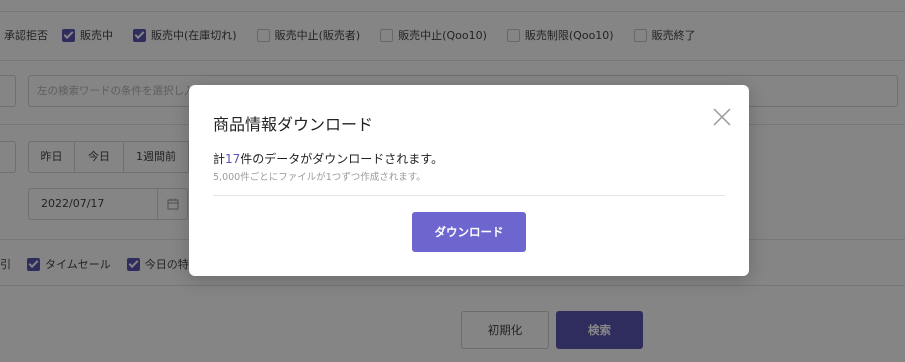 The height and width of the screenshot is (362, 905). I want to click on close-icon, so click(722, 117).